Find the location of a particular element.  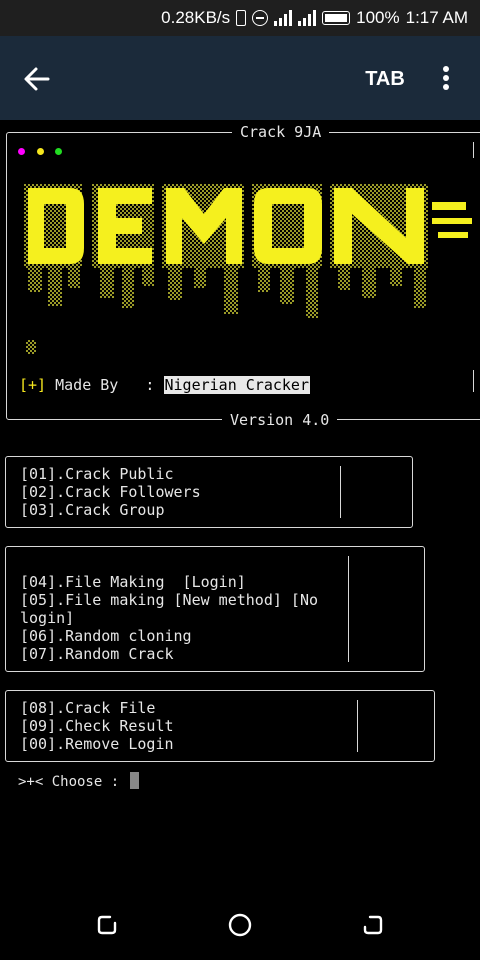

menu-item-05: [05].File making [New method] [No is located at coordinates (169, 600).